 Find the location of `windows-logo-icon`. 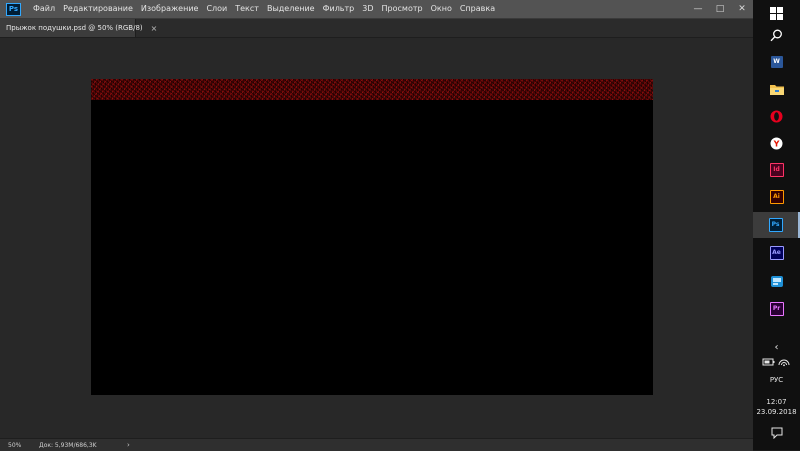

windows-logo-icon is located at coordinates (776, 13).